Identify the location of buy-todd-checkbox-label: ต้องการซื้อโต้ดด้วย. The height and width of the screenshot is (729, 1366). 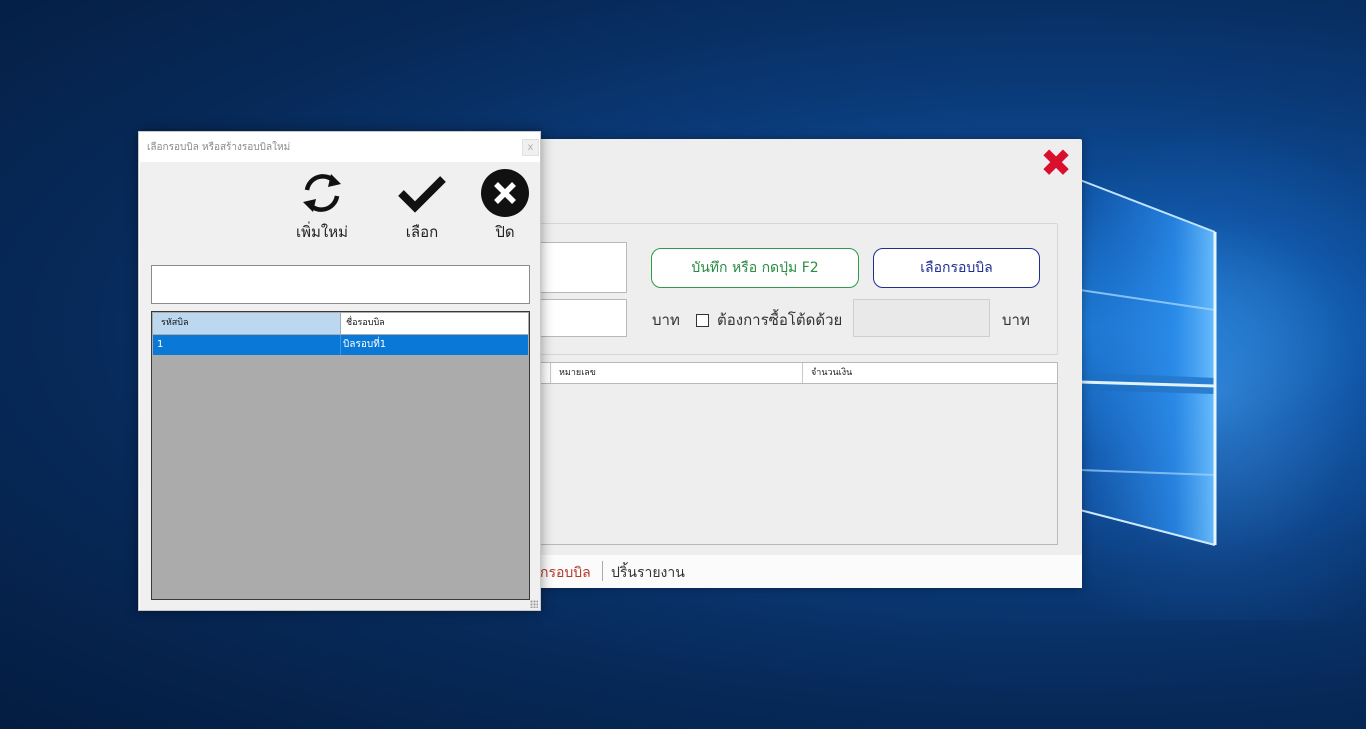
(779, 320).